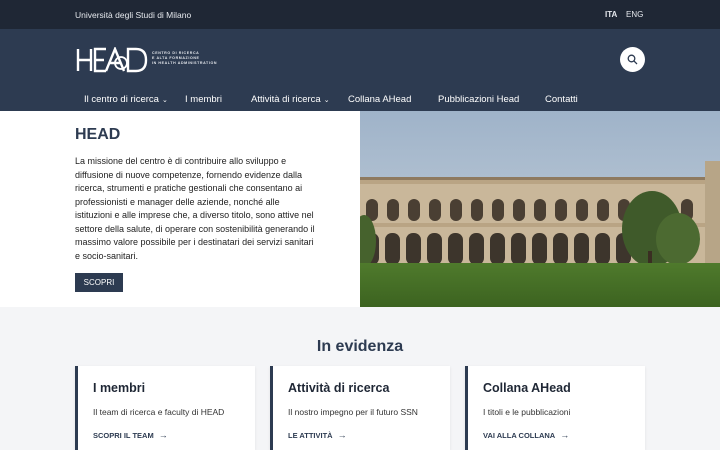 The width and height of the screenshot is (720, 450). I want to click on card-link: SCOPRI IL TEAM →, so click(130, 435).